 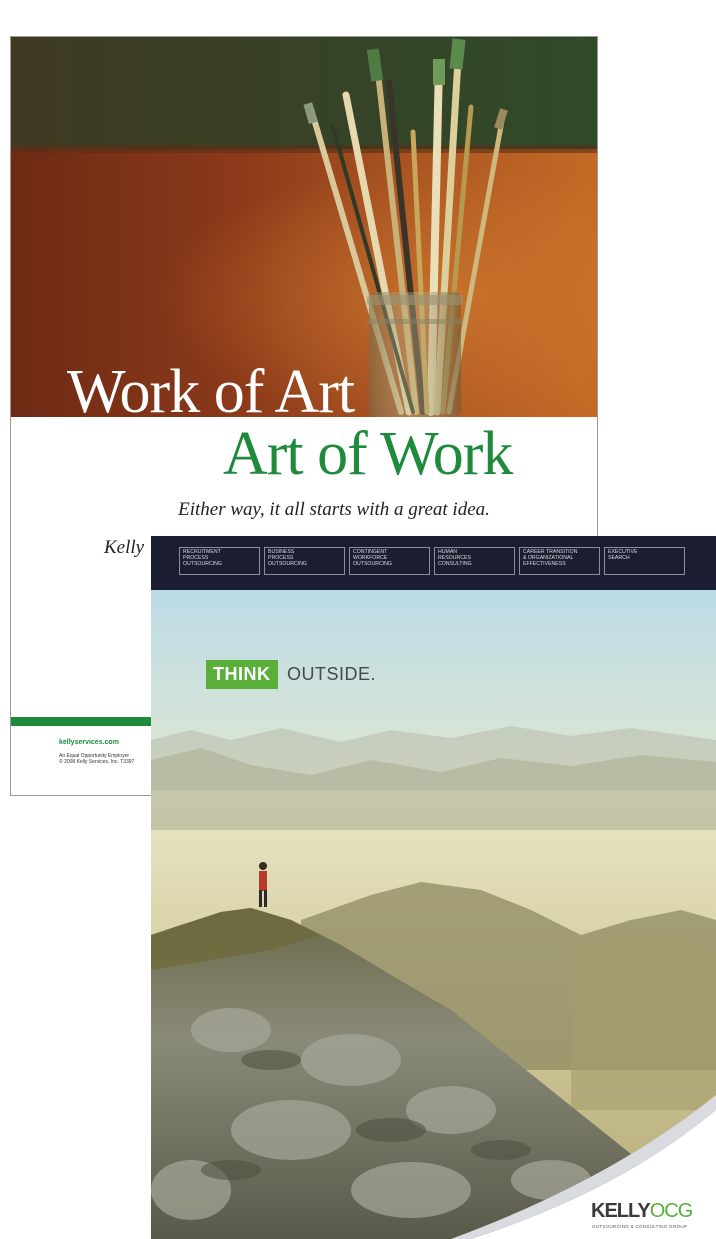 I want to click on service-box: Business Process Outsourcing, so click(x=304, y=561).